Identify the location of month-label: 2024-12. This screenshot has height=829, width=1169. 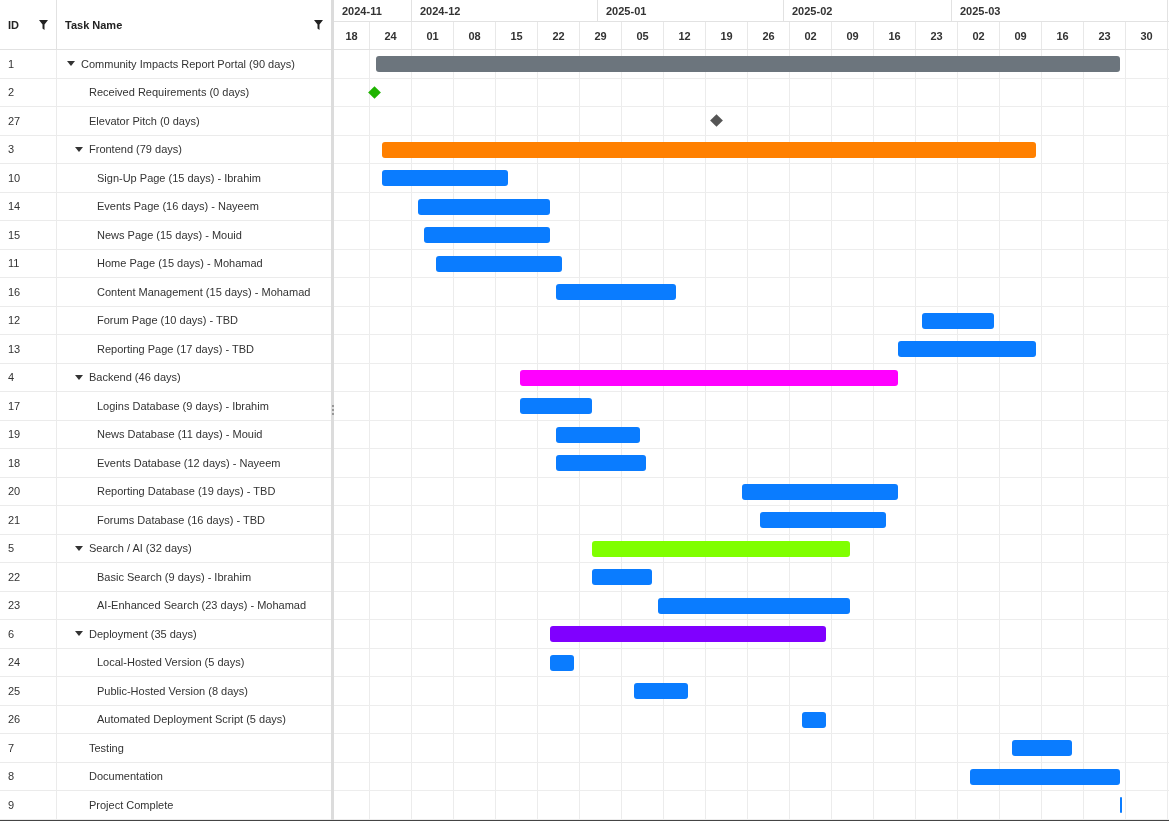
(505, 10).